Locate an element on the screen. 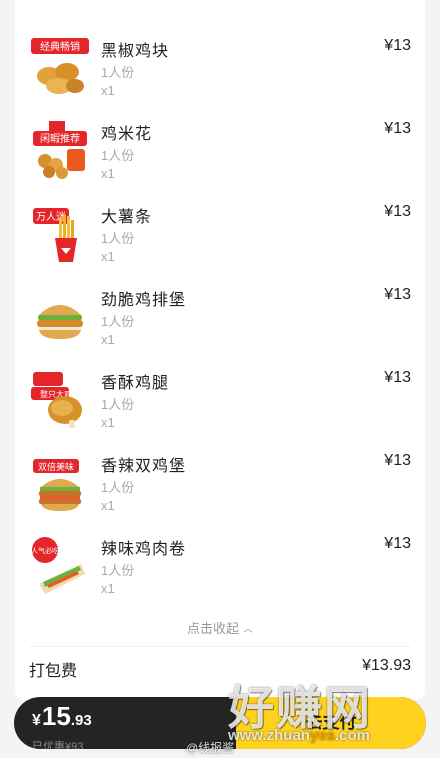 This screenshot has height=758, width=440. item-name: 鸡米花 is located at coordinates (127, 134).